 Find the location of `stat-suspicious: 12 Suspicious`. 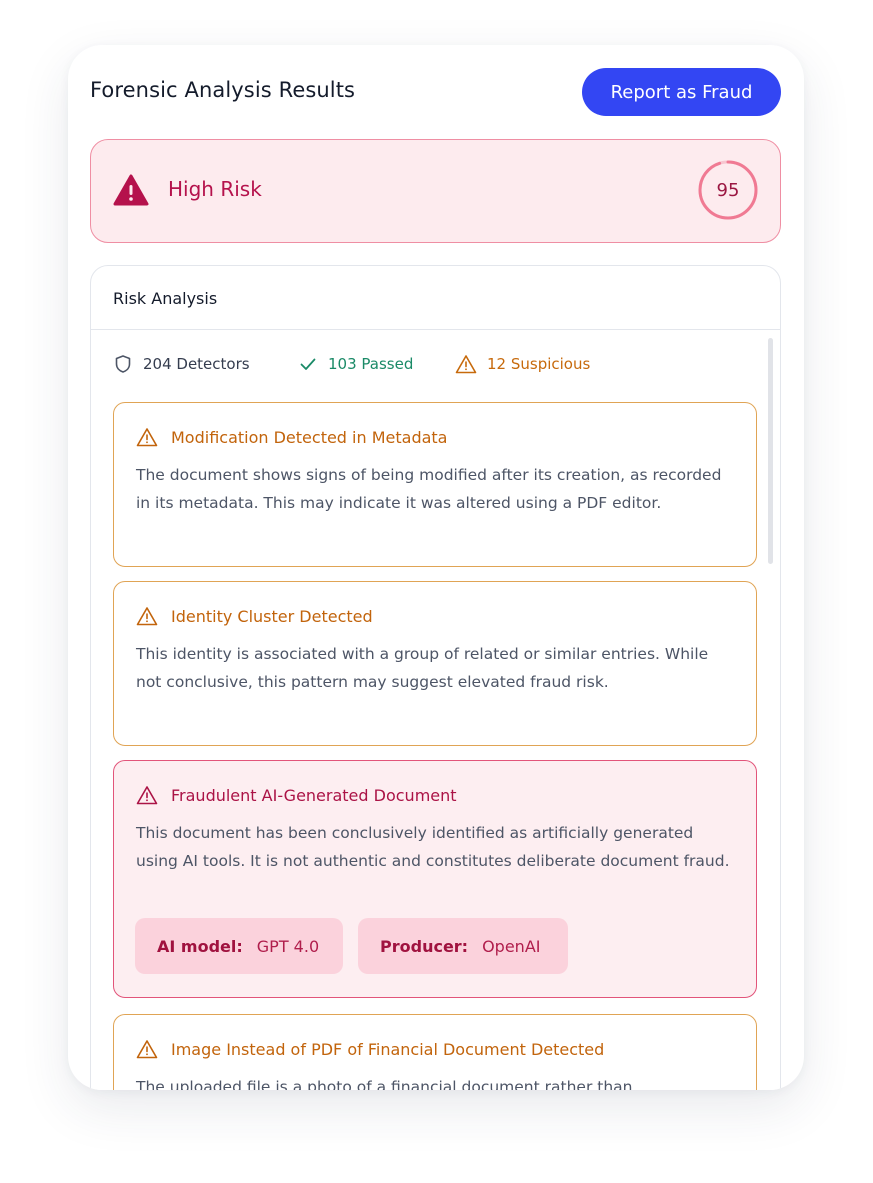

stat-suspicious: 12 Suspicious is located at coordinates (522, 364).